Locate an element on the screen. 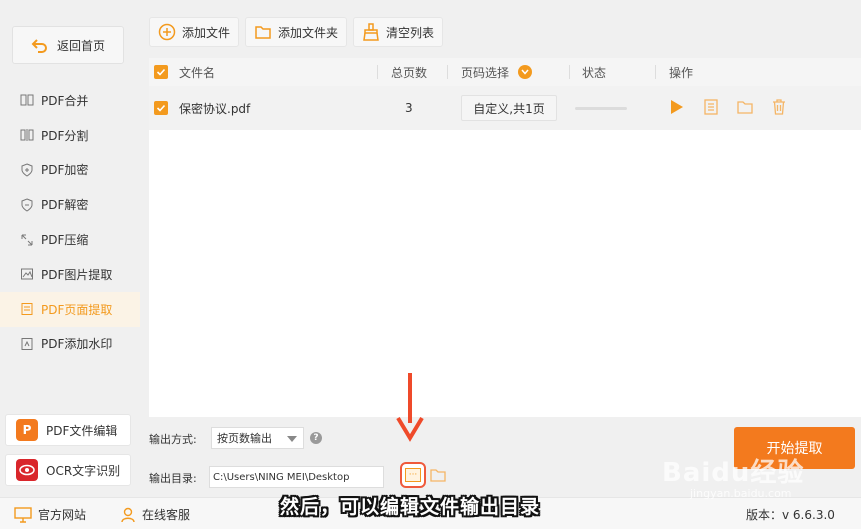 Image resolution: width=861 pixels, height=529 pixels. header-status: 状态 is located at coordinates (594, 72).